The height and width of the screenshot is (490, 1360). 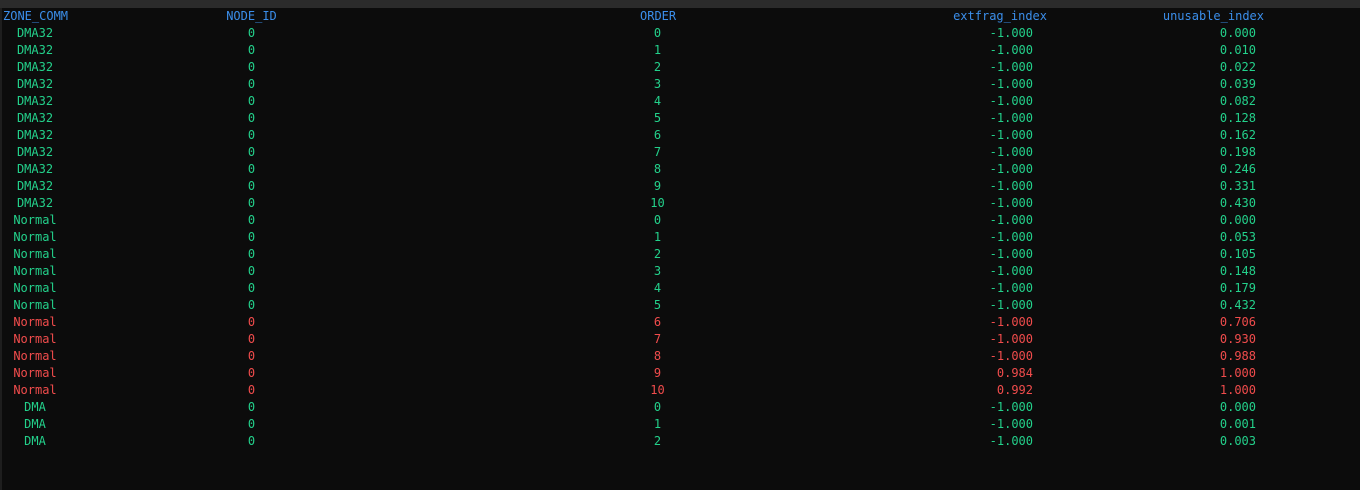 What do you see at coordinates (680, 271) in the screenshot?
I see `table-row: Normal 0 3 -1.000 0.148` at bounding box center [680, 271].